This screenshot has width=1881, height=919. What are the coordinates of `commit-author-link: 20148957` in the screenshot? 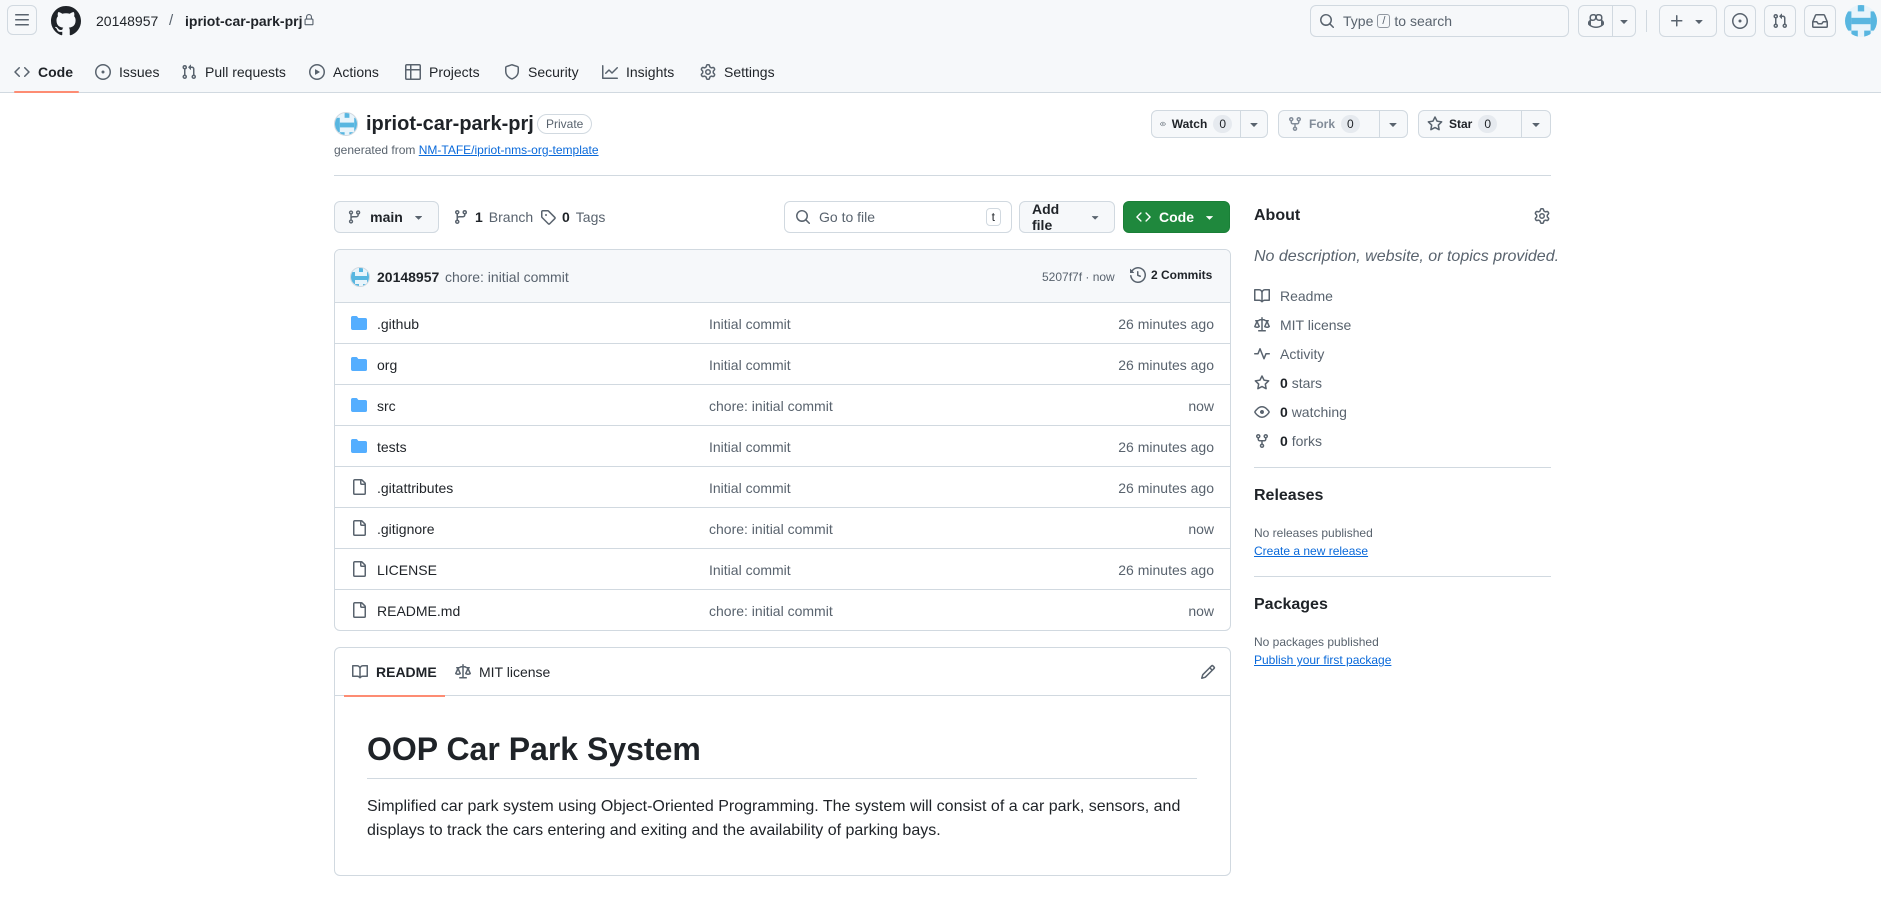 It's located at (408, 277).